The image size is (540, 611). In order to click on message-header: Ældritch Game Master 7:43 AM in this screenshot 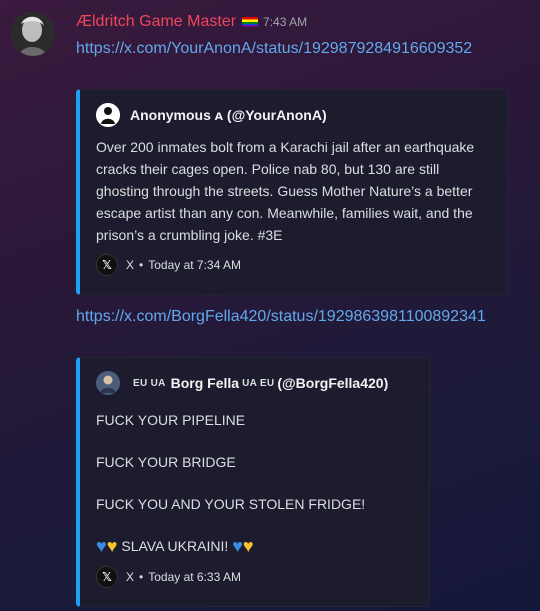, I will do `click(191, 22)`.